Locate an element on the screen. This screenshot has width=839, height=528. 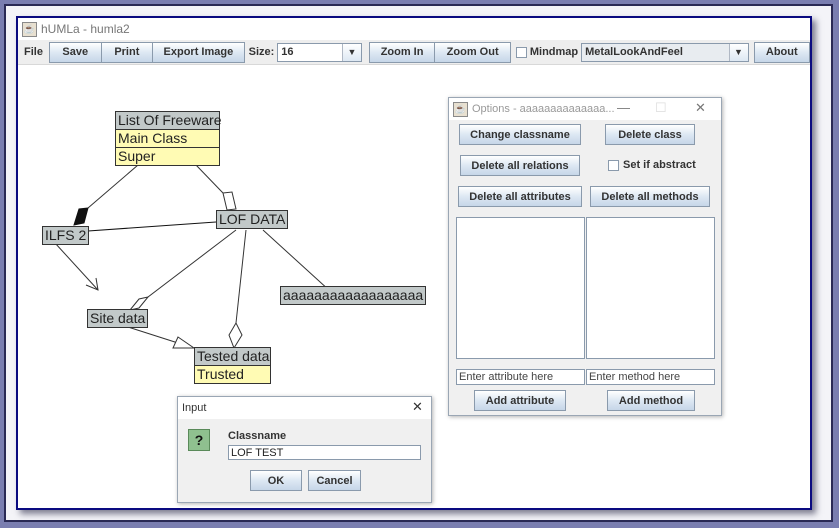
delete-class-button: Delete class is located at coordinates (650, 134).